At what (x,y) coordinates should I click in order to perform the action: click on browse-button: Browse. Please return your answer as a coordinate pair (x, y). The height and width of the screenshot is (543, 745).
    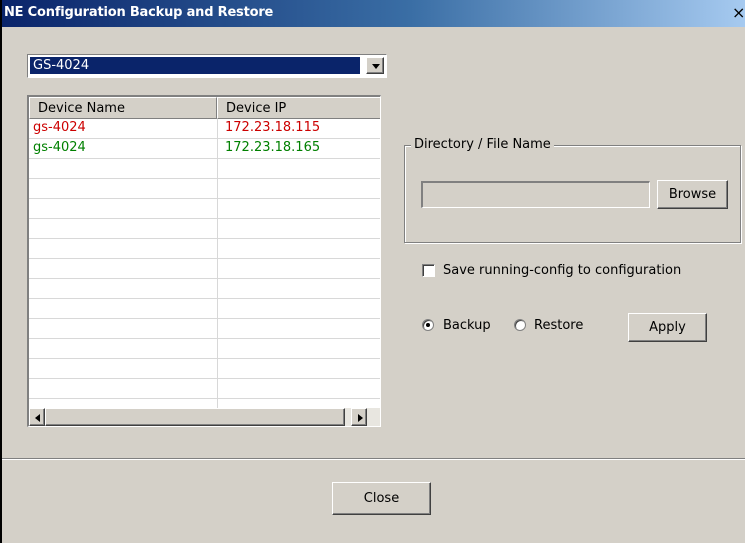
    Looking at the image, I should click on (692, 194).